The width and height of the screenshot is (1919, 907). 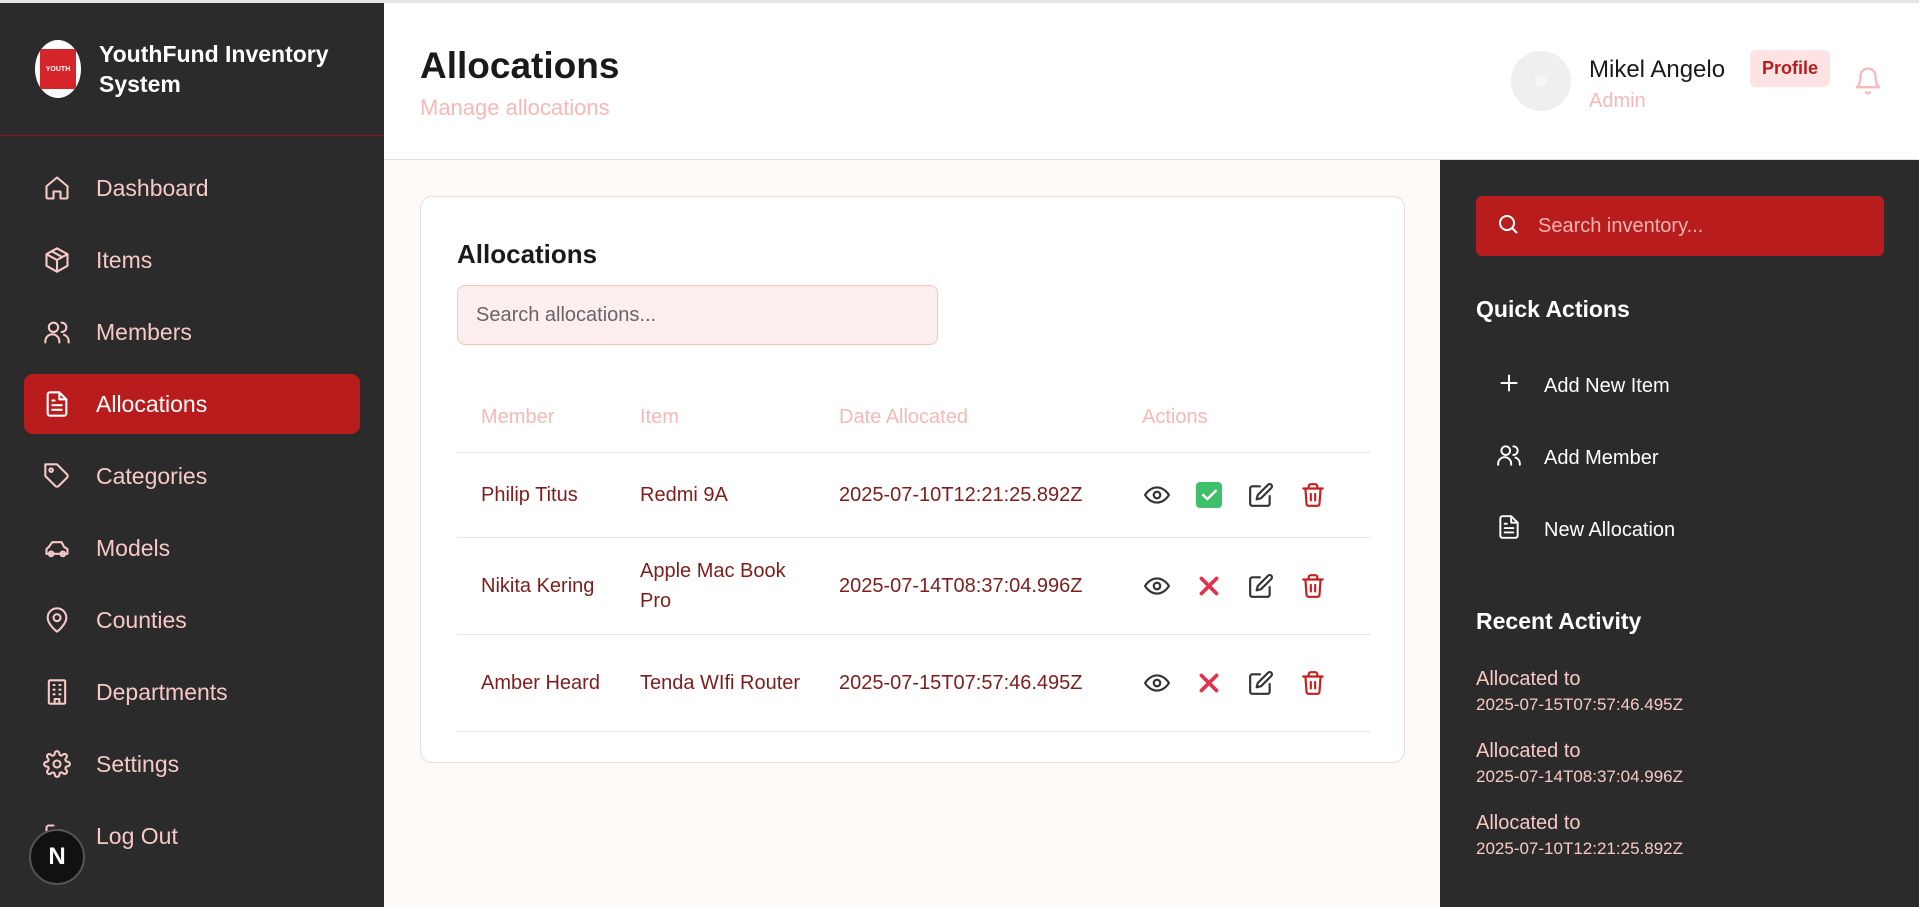 I want to click on sidebar-item-label: Settings, so click(x=138, y=763).